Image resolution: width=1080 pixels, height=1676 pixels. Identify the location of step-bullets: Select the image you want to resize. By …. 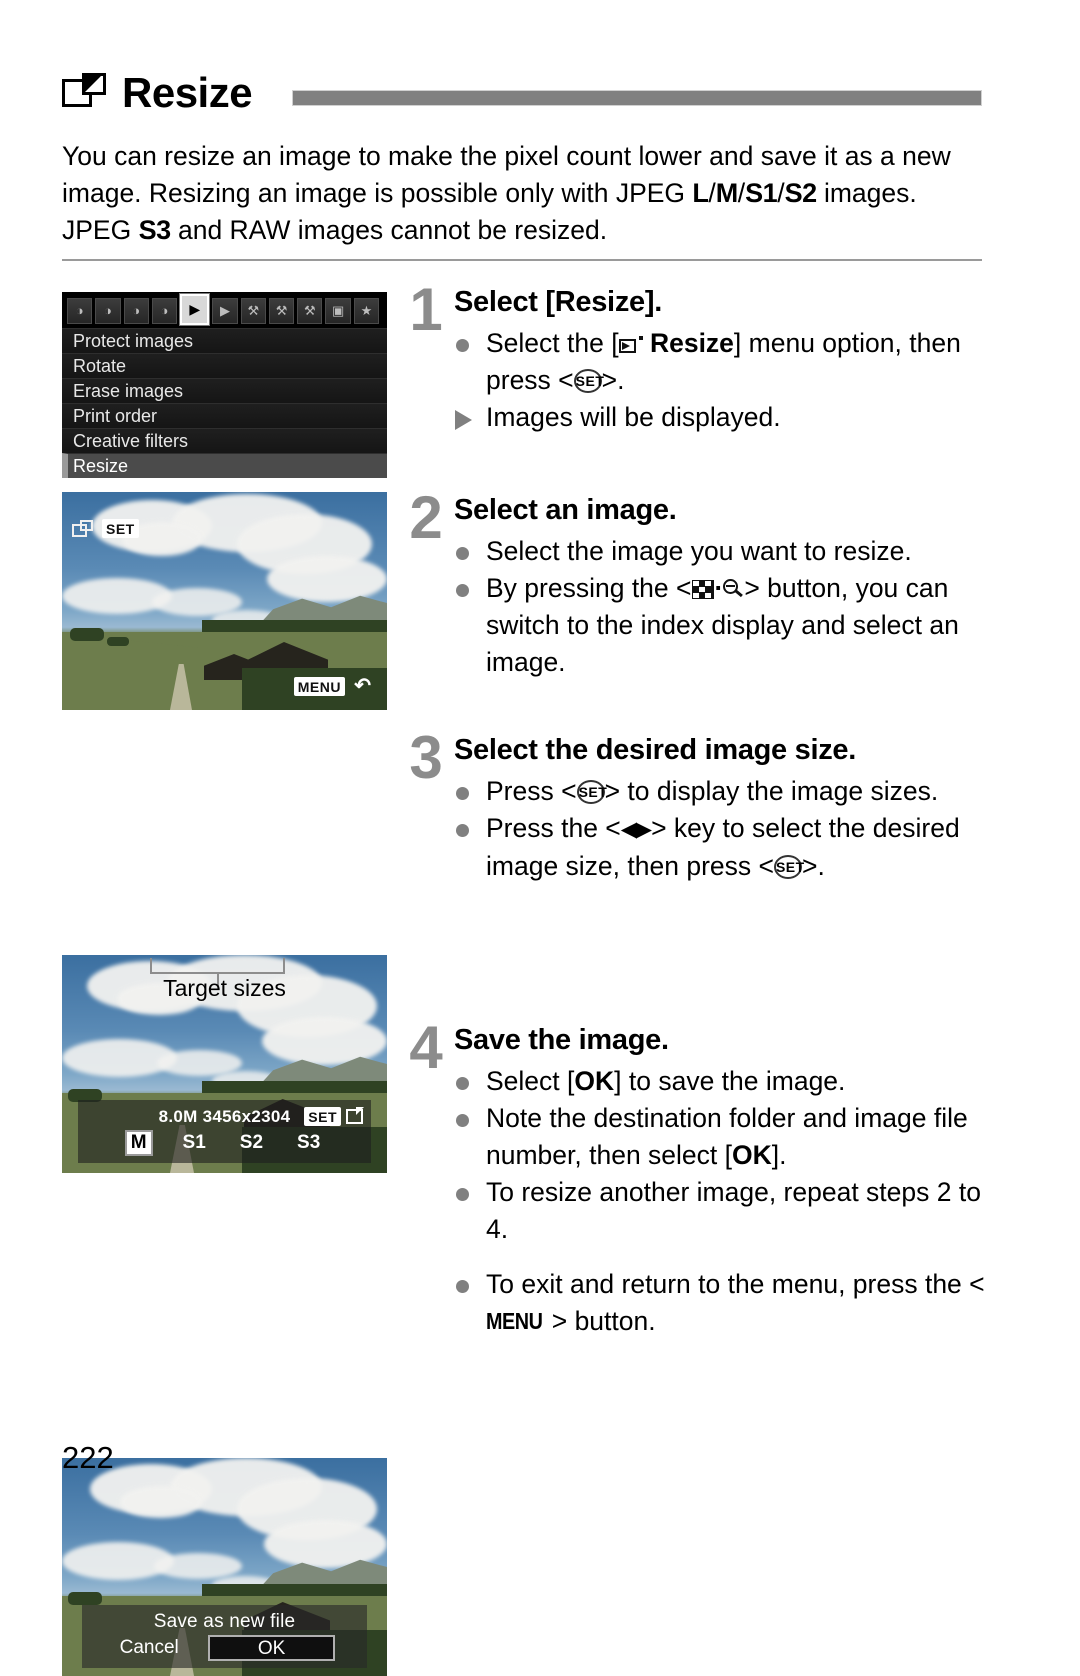
(728, 607).